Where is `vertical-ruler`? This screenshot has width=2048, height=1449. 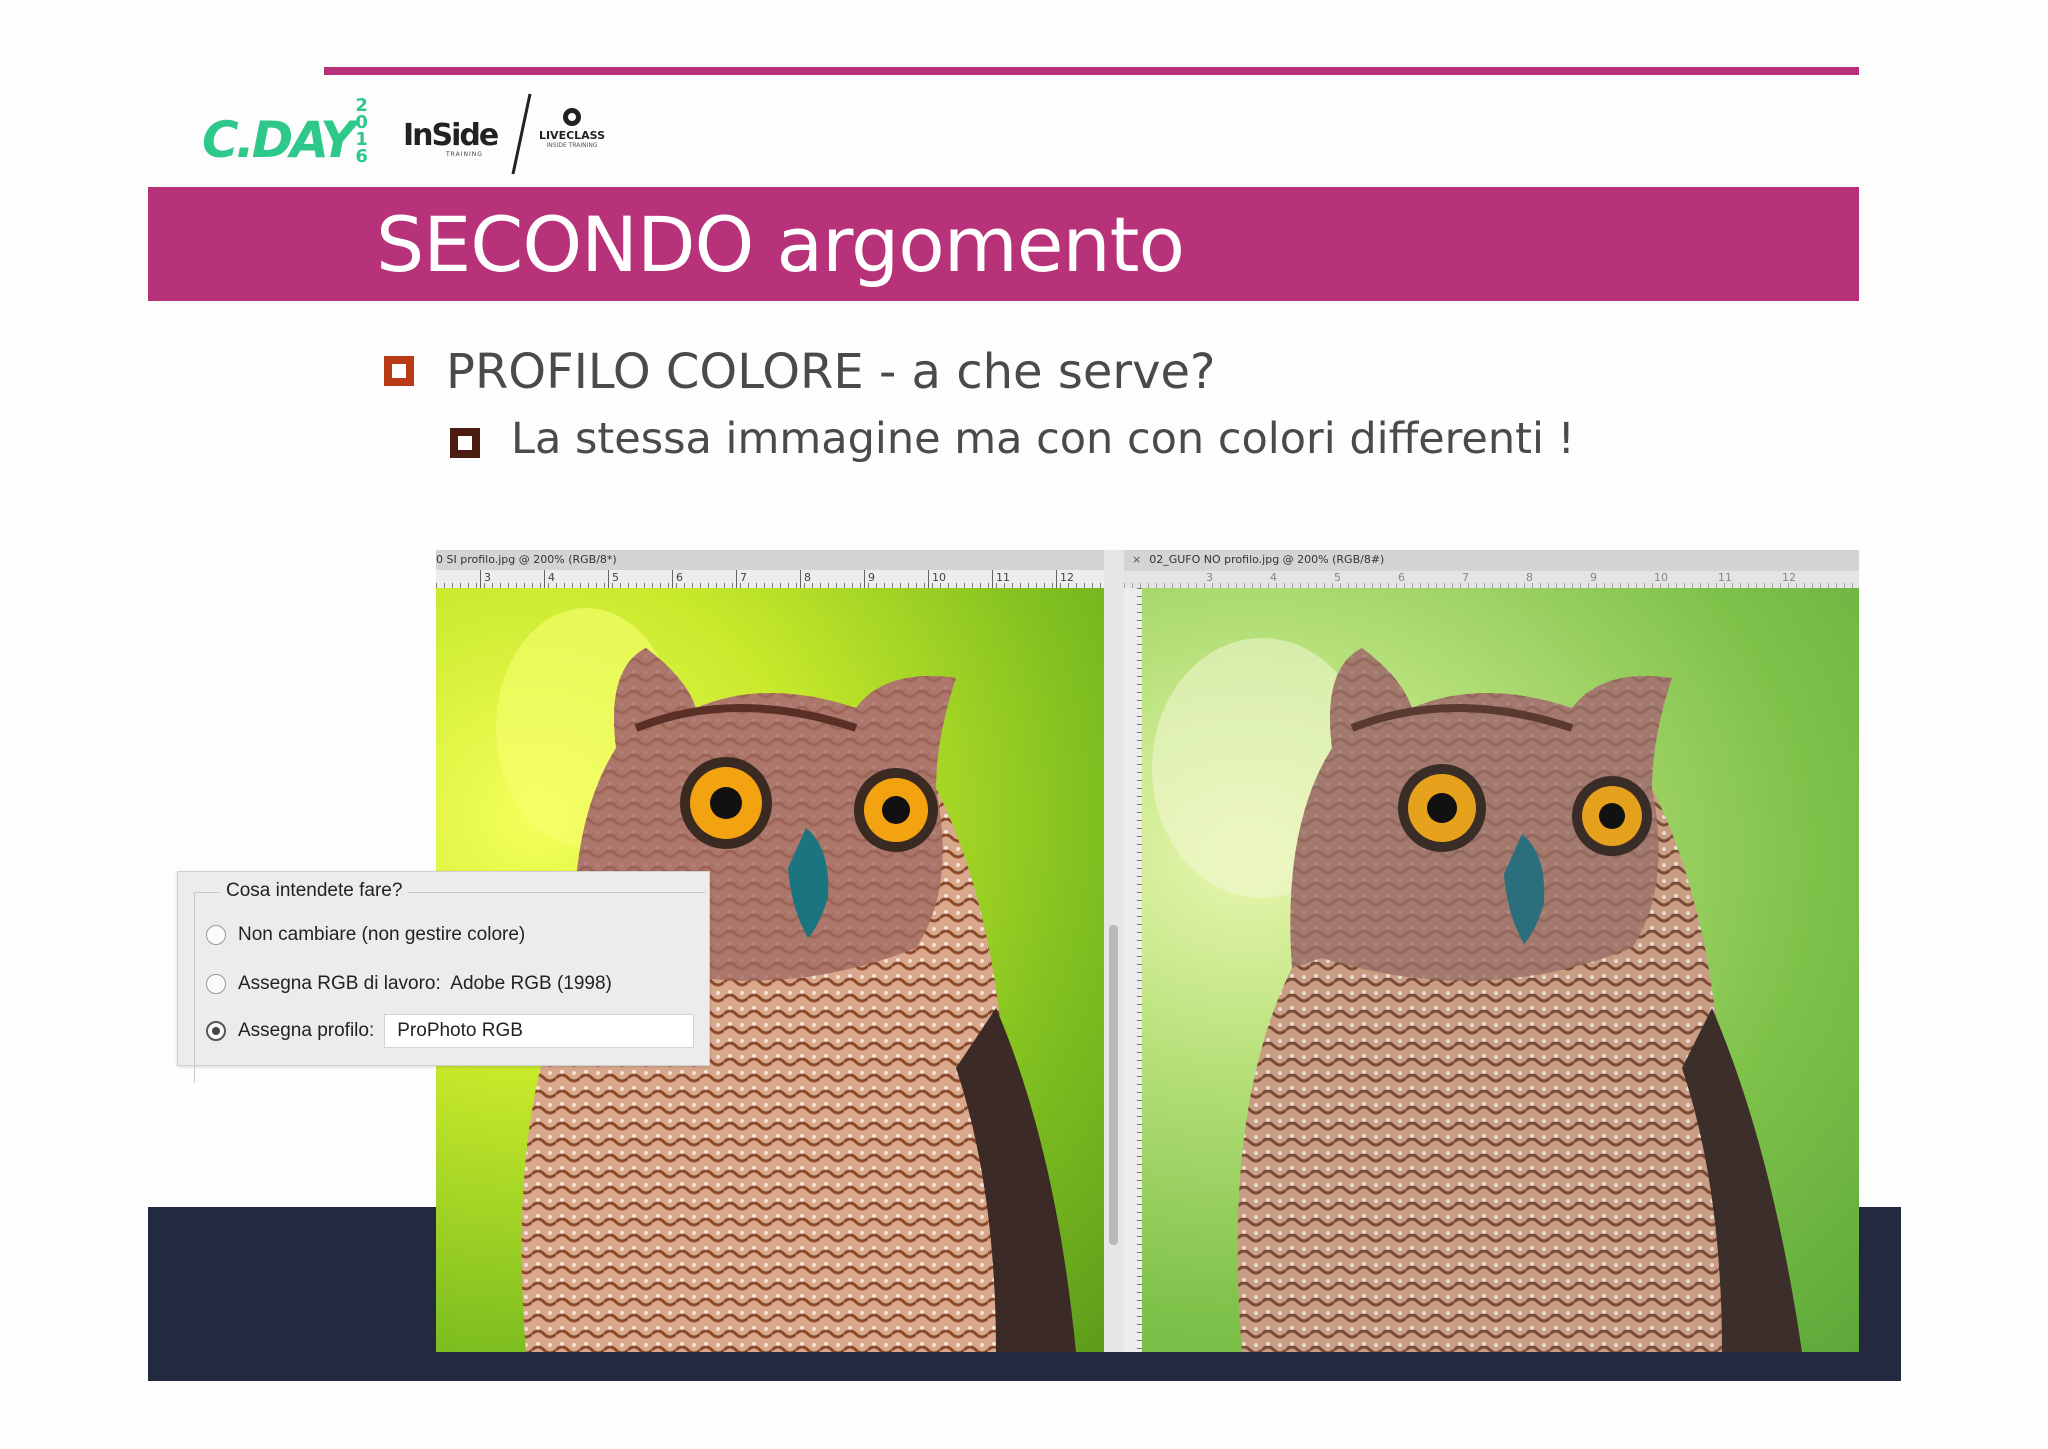 vertical-ruler is located at coordinates (1133, 970).